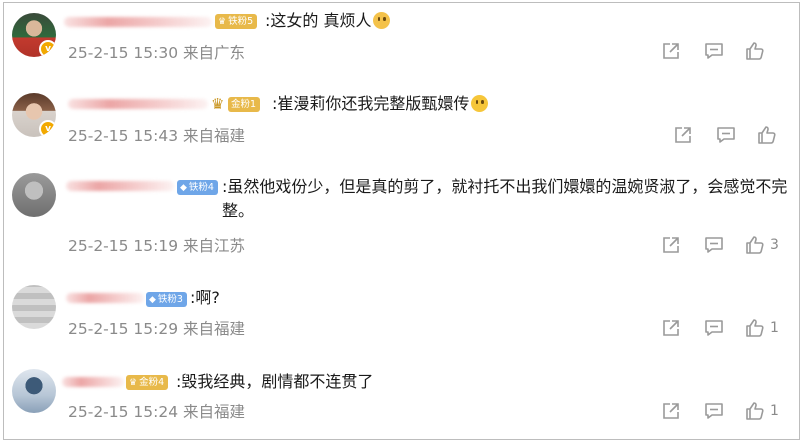 Image resolution: width=805 pixels, height=444 pixels. Describe the element at coordinates (480, 103) in the screenshot. I see `smiling-face-icon` at that location.